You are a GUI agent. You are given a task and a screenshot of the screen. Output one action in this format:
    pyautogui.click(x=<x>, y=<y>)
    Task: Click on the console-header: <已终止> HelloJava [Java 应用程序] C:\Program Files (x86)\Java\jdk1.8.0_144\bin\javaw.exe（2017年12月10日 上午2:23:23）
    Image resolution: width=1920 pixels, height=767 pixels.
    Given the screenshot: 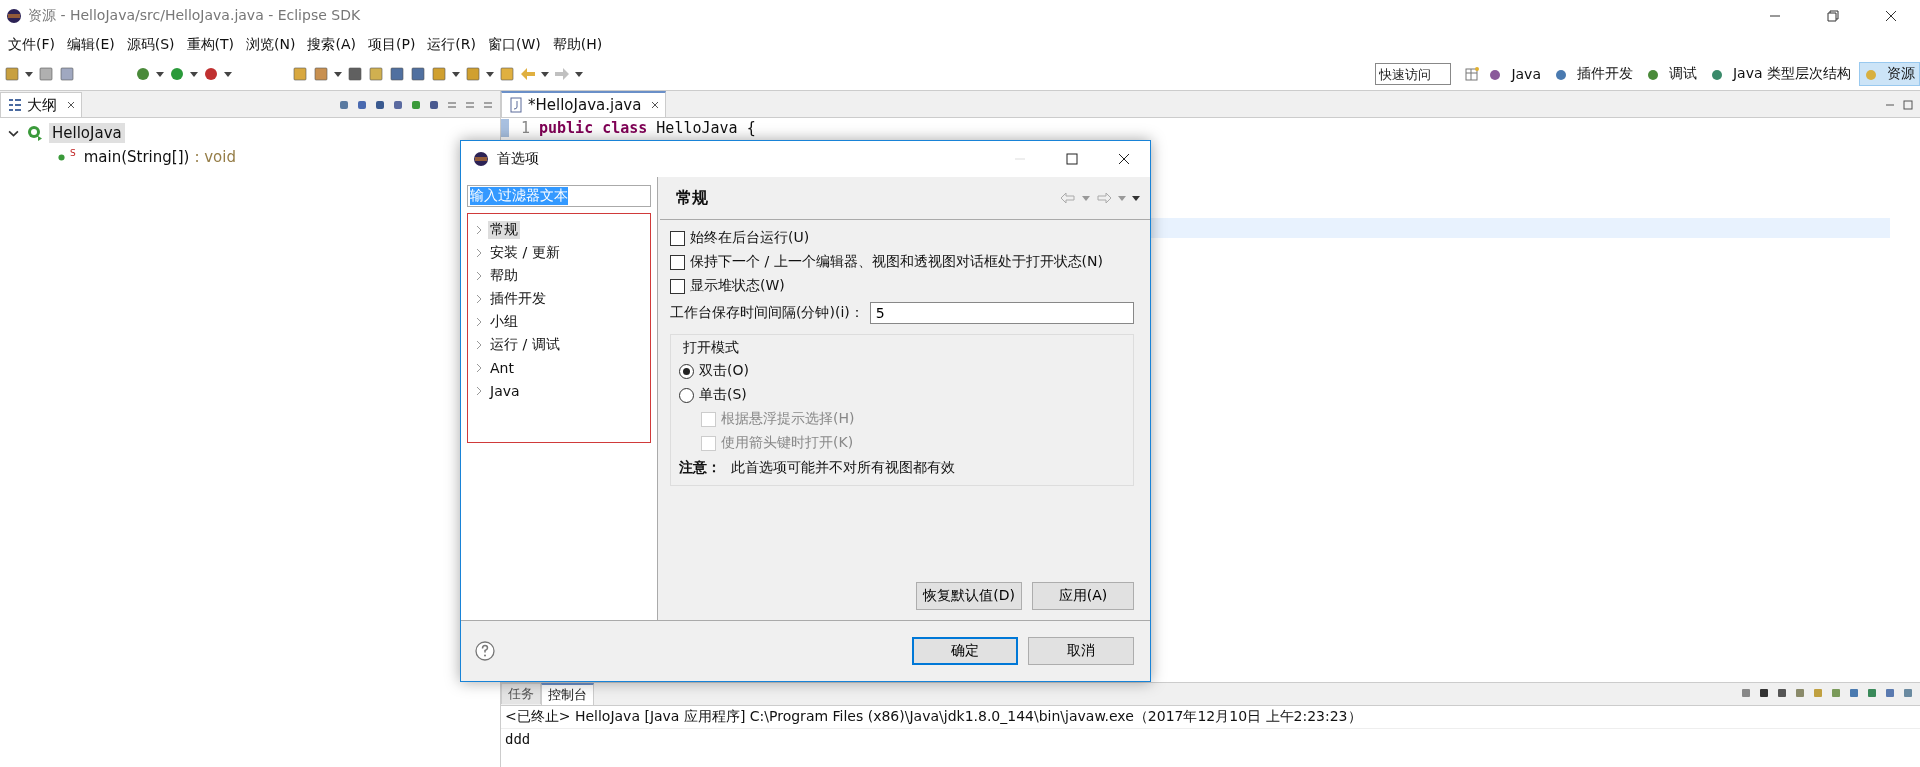 What is the action you would take?
    pyautogui.click(x=1210, y=717)
    